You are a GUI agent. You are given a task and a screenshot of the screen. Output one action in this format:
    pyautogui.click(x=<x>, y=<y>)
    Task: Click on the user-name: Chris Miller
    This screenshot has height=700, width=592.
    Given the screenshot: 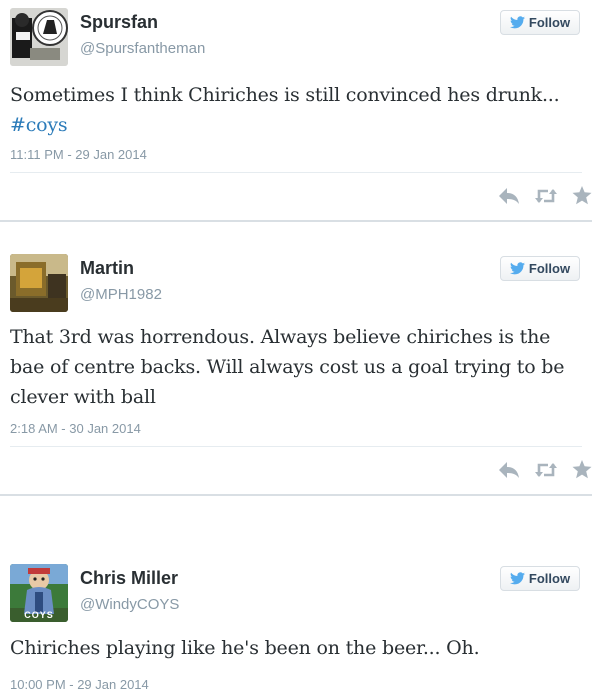 What is the action you would take?
    pyautogui.click(x=129, y=578)
    